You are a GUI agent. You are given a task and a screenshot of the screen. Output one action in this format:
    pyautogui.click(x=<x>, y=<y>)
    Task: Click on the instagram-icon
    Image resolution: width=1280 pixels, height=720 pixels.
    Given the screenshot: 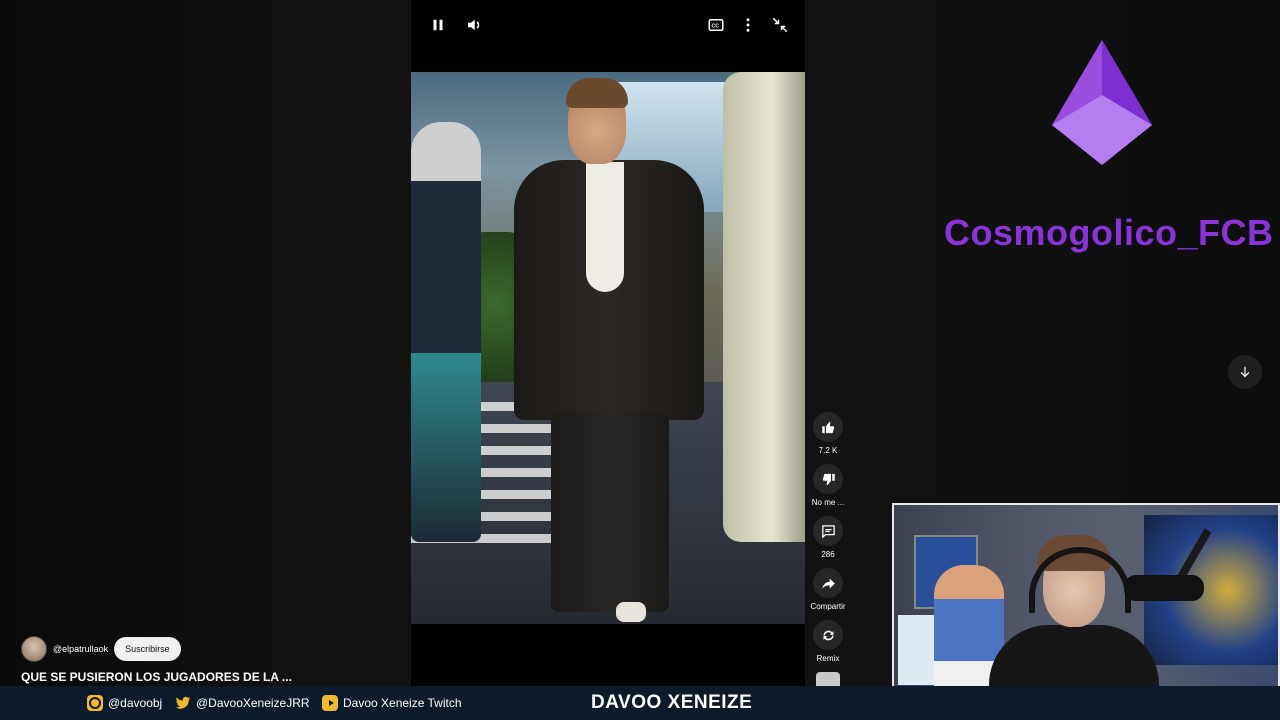 What is the action you would take?
    pyautogui.click(x=95, y=703)
    